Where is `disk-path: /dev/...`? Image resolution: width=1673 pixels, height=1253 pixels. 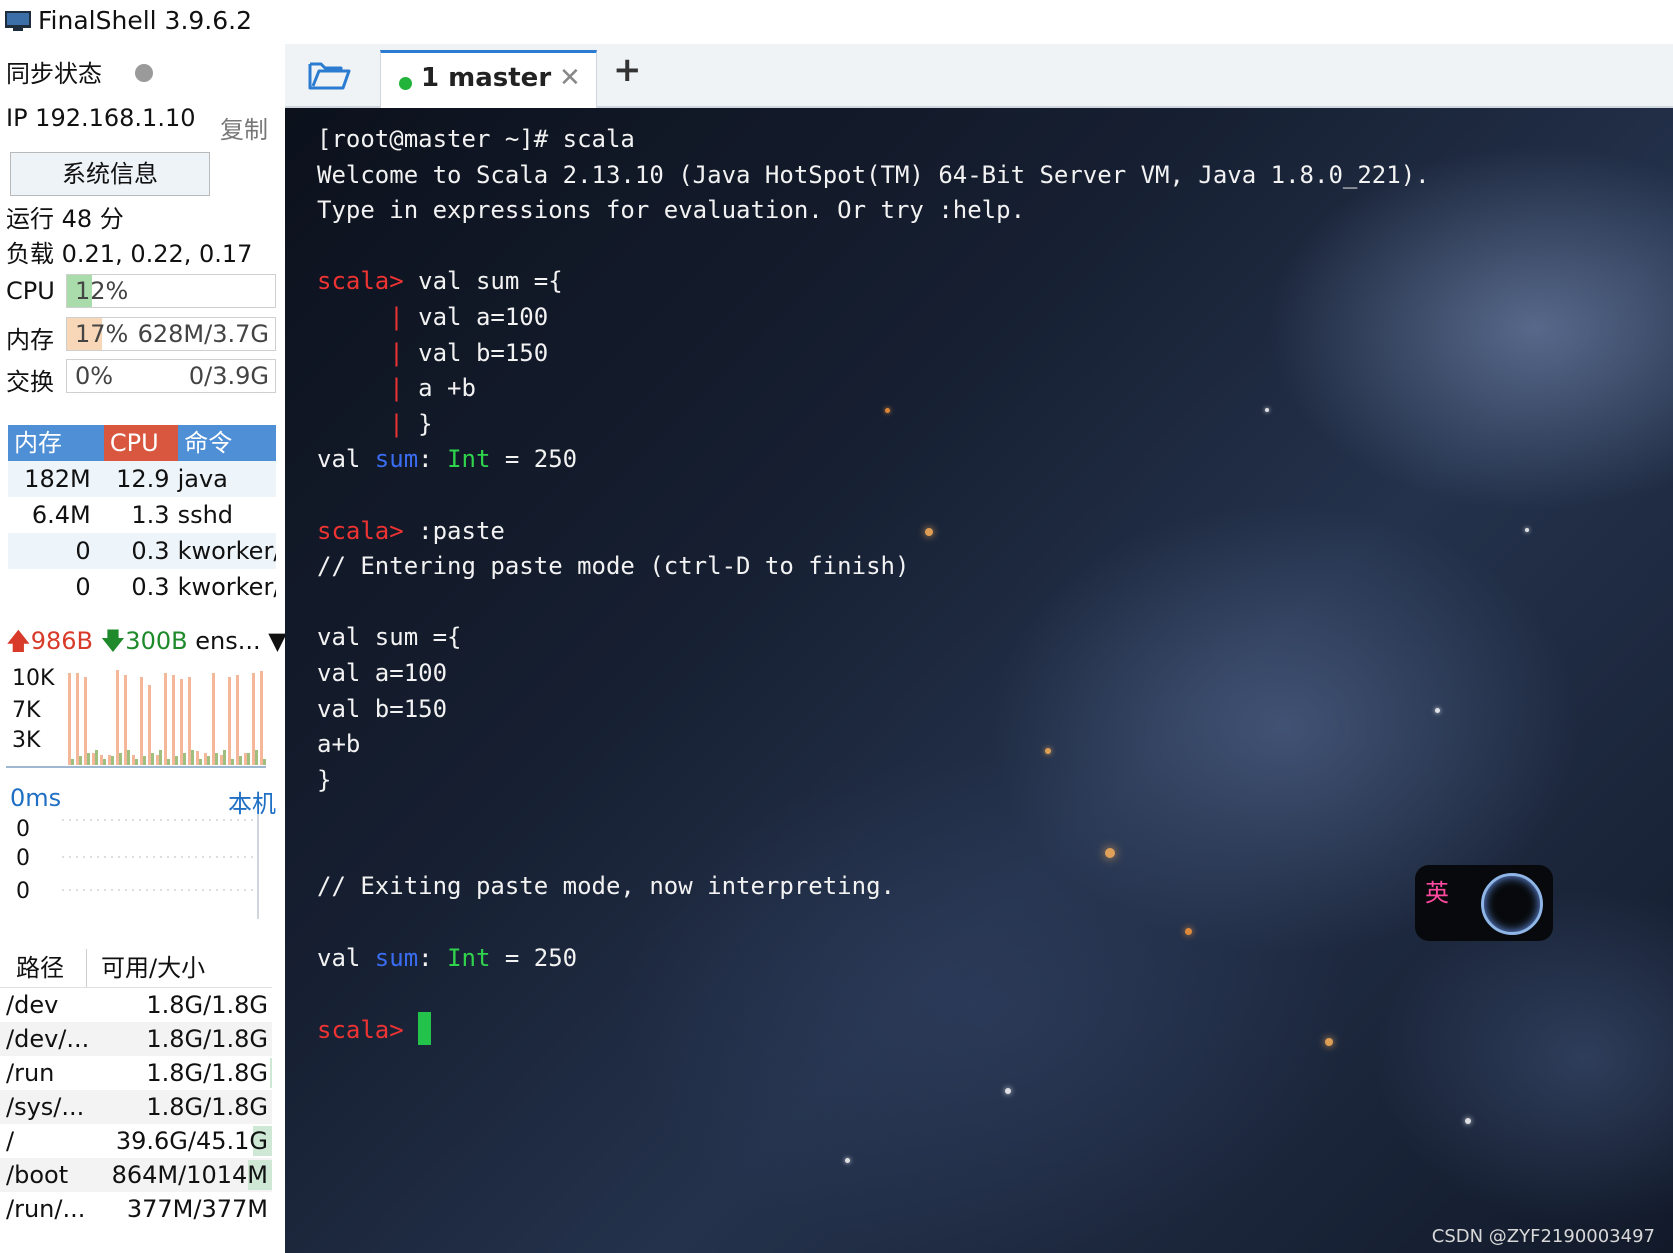 disk-path: /dev/... is located at coordinates (48, 1039).